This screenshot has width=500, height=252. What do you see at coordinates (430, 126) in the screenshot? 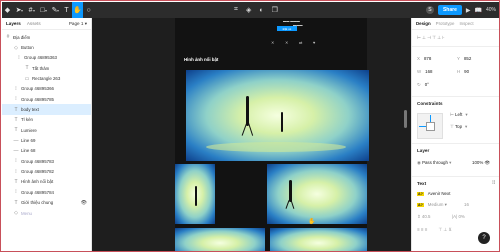
I see `constraint-widget` at bounding box center [430, 126].